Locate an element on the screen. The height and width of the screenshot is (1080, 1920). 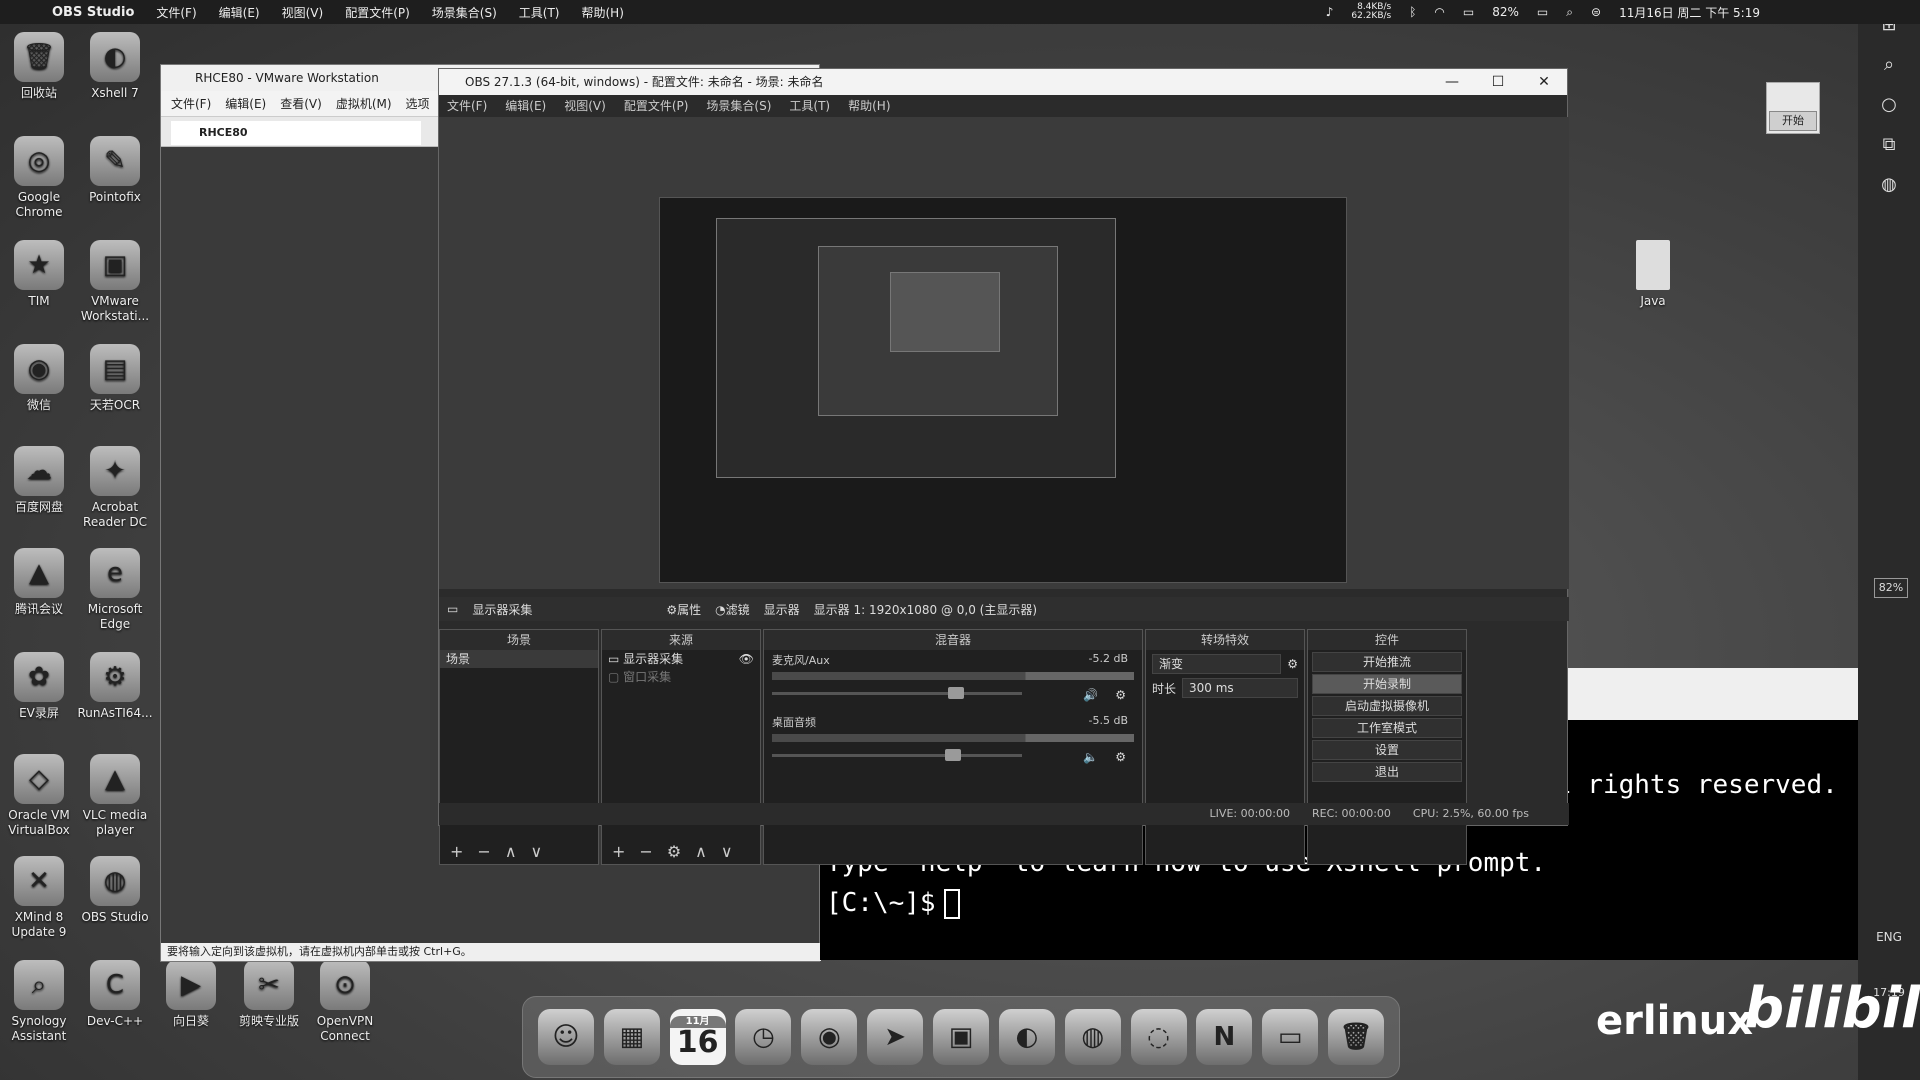
obs-preview-canvas is located at coordinates (1003, 390).